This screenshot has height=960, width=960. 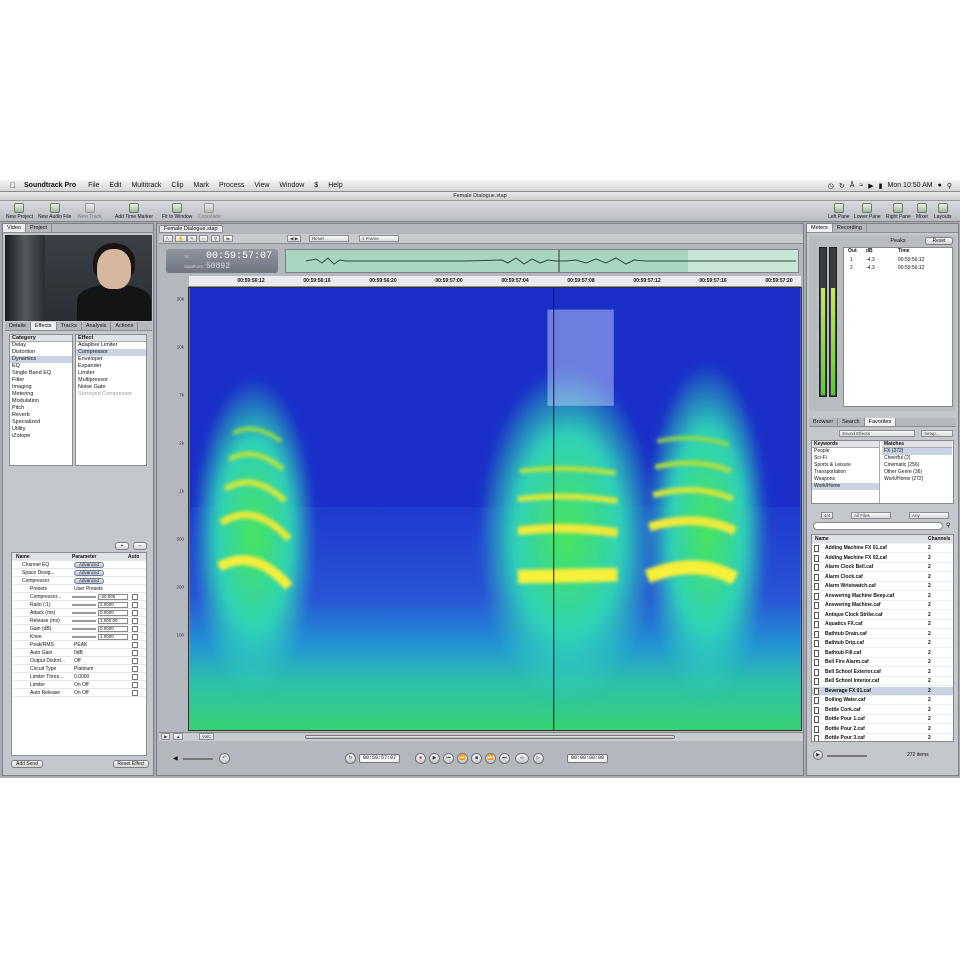 What do you see at coordinates (216, 238) in the screenshot?
I see `zoom-tool: ⚲` at bounding box center [216, 238].